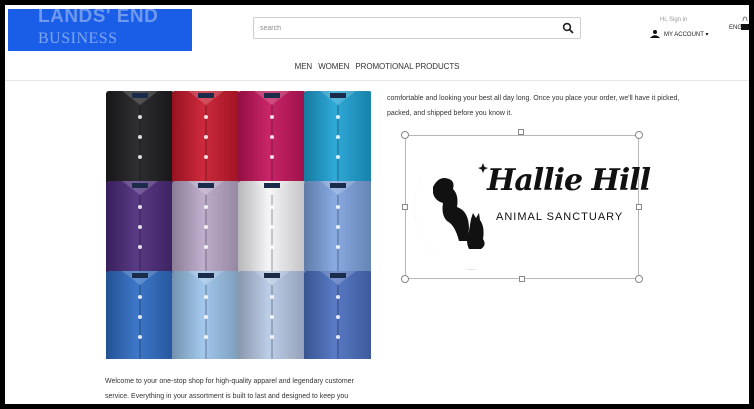 This screenshot has height=409, width=754. What do you see at coordinates (673, 20) in the screenshot?
I see `sign-in-link: Hi, Sign in` at bounding box center [673, 20].